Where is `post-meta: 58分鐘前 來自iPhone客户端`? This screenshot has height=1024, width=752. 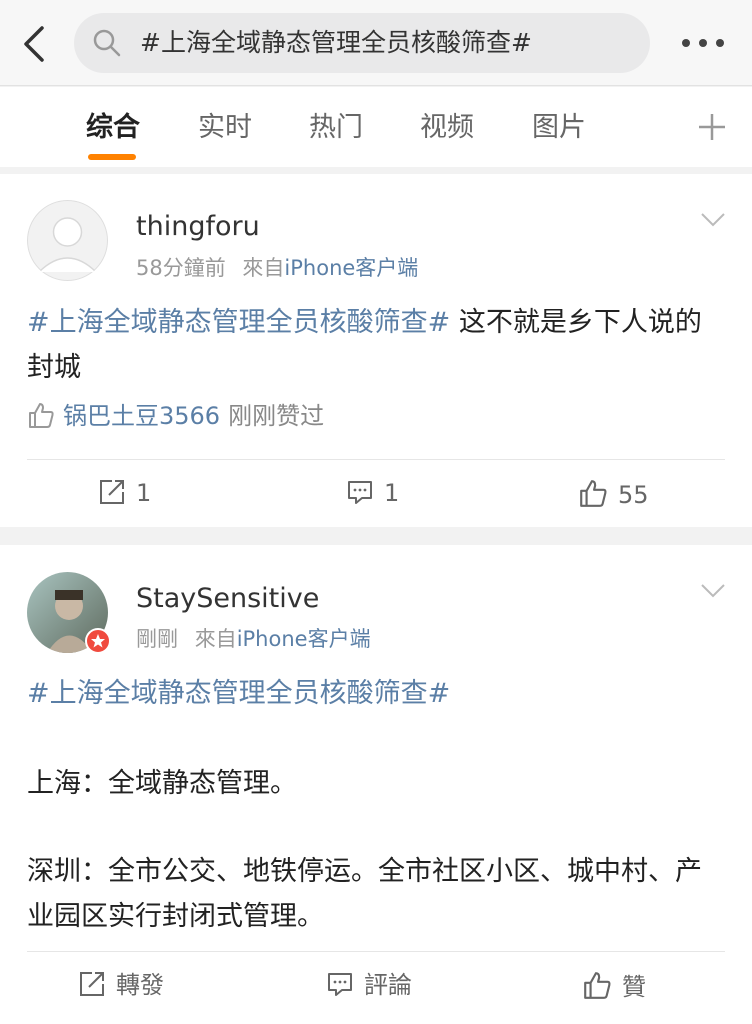
post-meta: 58分鐘前 來自iPhone客户端 is located at coordinates (277, 268).